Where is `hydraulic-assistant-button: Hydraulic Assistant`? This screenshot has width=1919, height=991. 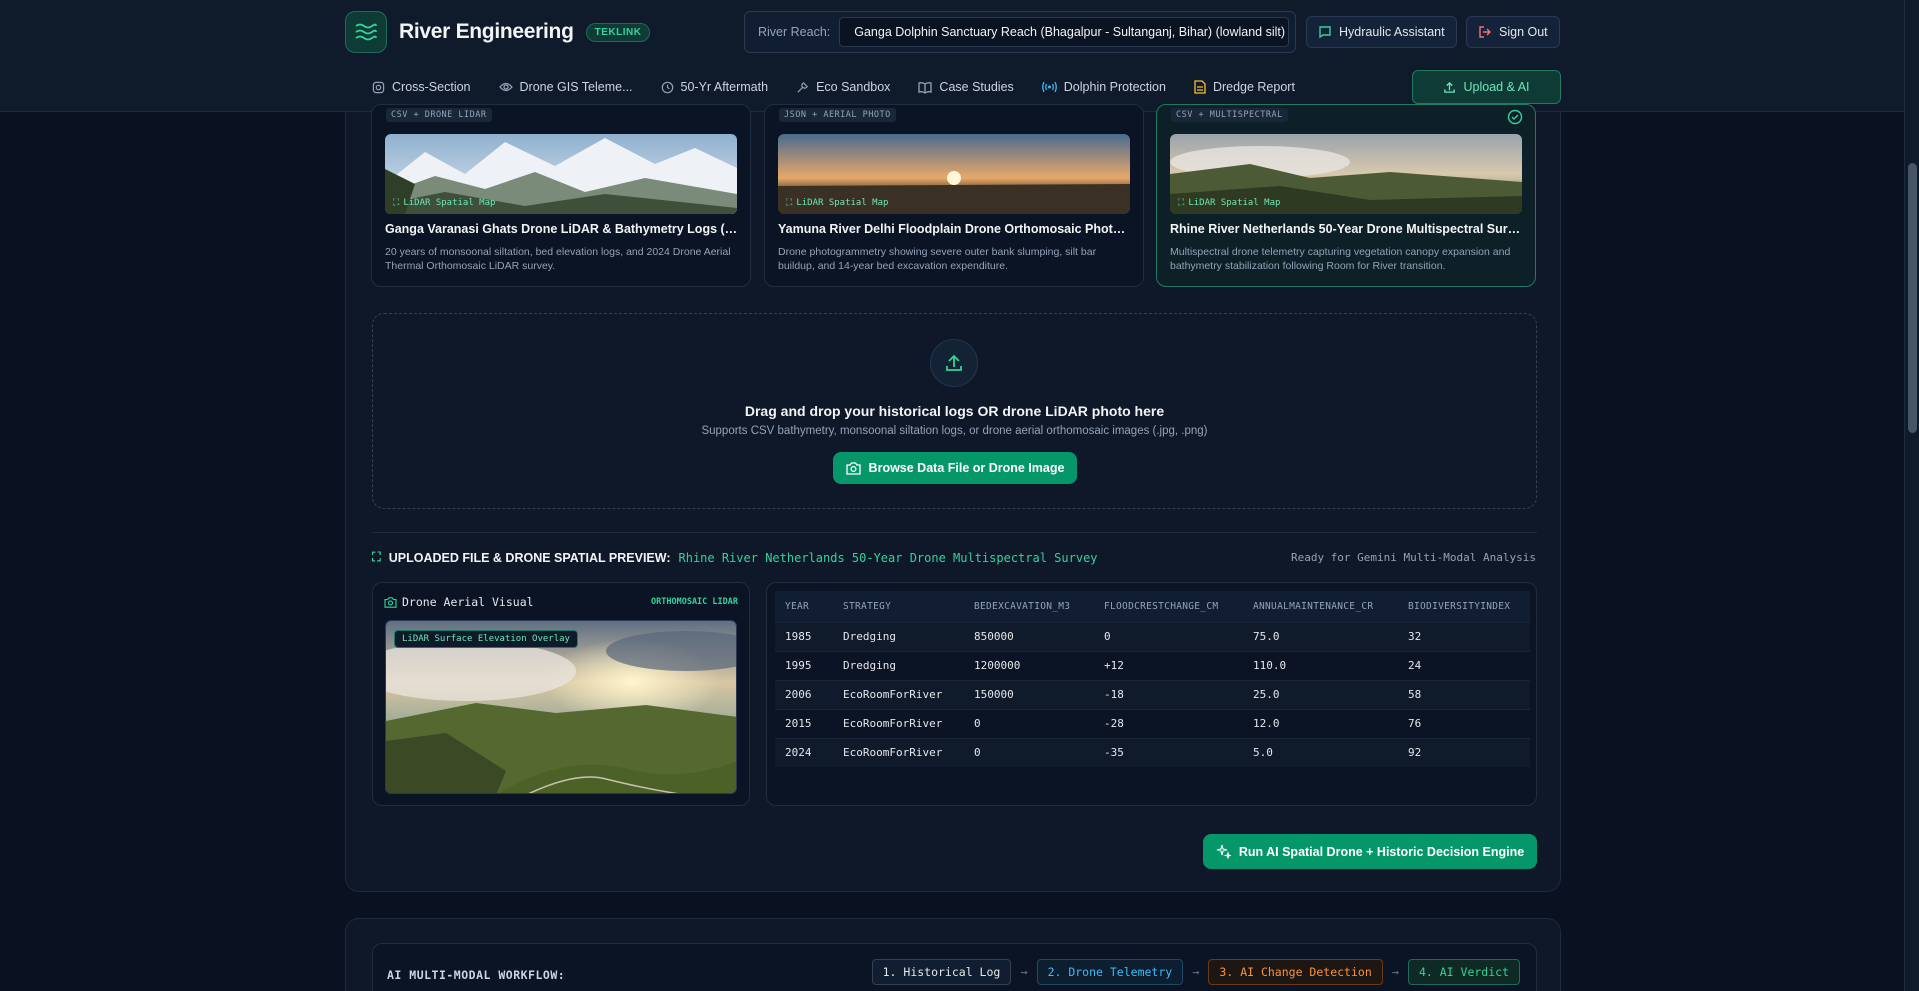 hydraulic-assistant-button: Hydraulic Assistant is located at coordinates (1381, 32).